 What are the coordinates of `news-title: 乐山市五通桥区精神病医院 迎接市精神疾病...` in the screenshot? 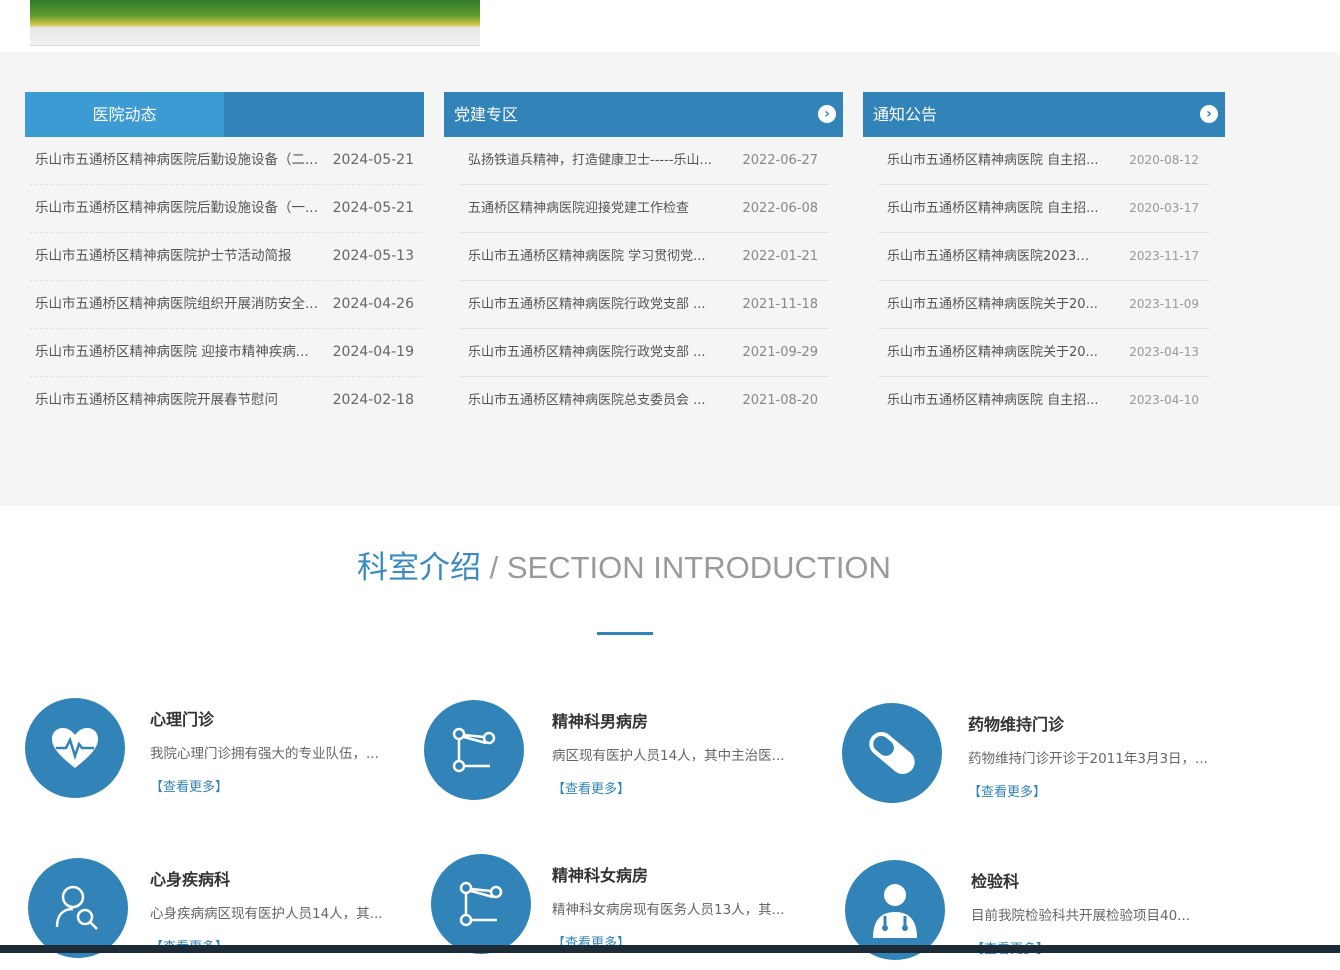 It's located at (181, 352).